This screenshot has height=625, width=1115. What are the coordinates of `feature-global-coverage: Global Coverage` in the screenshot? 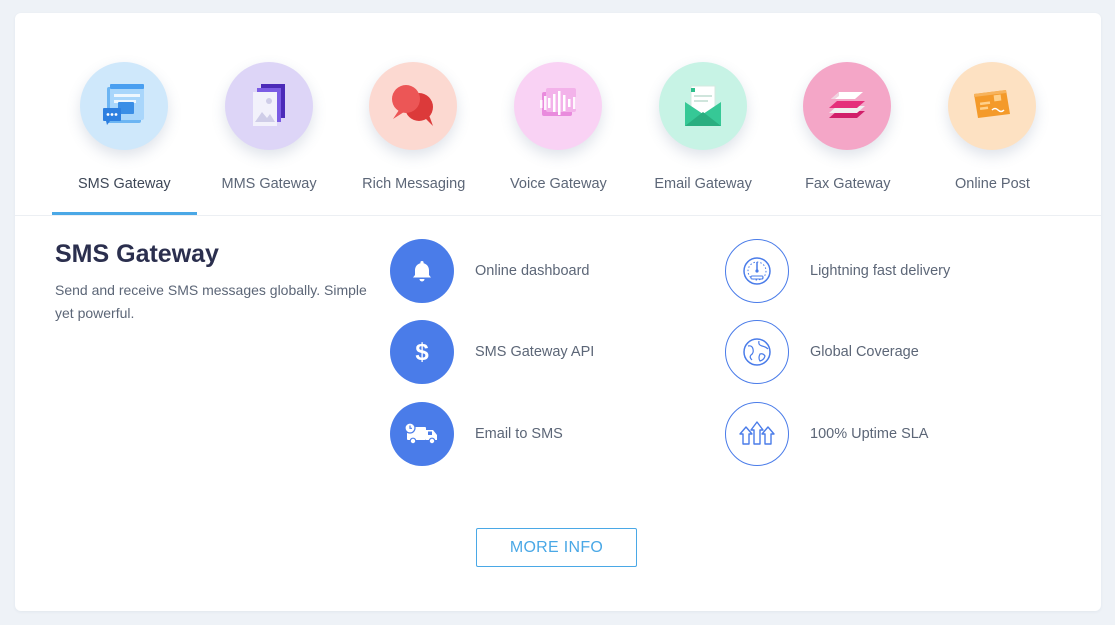 It's located at (822, 352).